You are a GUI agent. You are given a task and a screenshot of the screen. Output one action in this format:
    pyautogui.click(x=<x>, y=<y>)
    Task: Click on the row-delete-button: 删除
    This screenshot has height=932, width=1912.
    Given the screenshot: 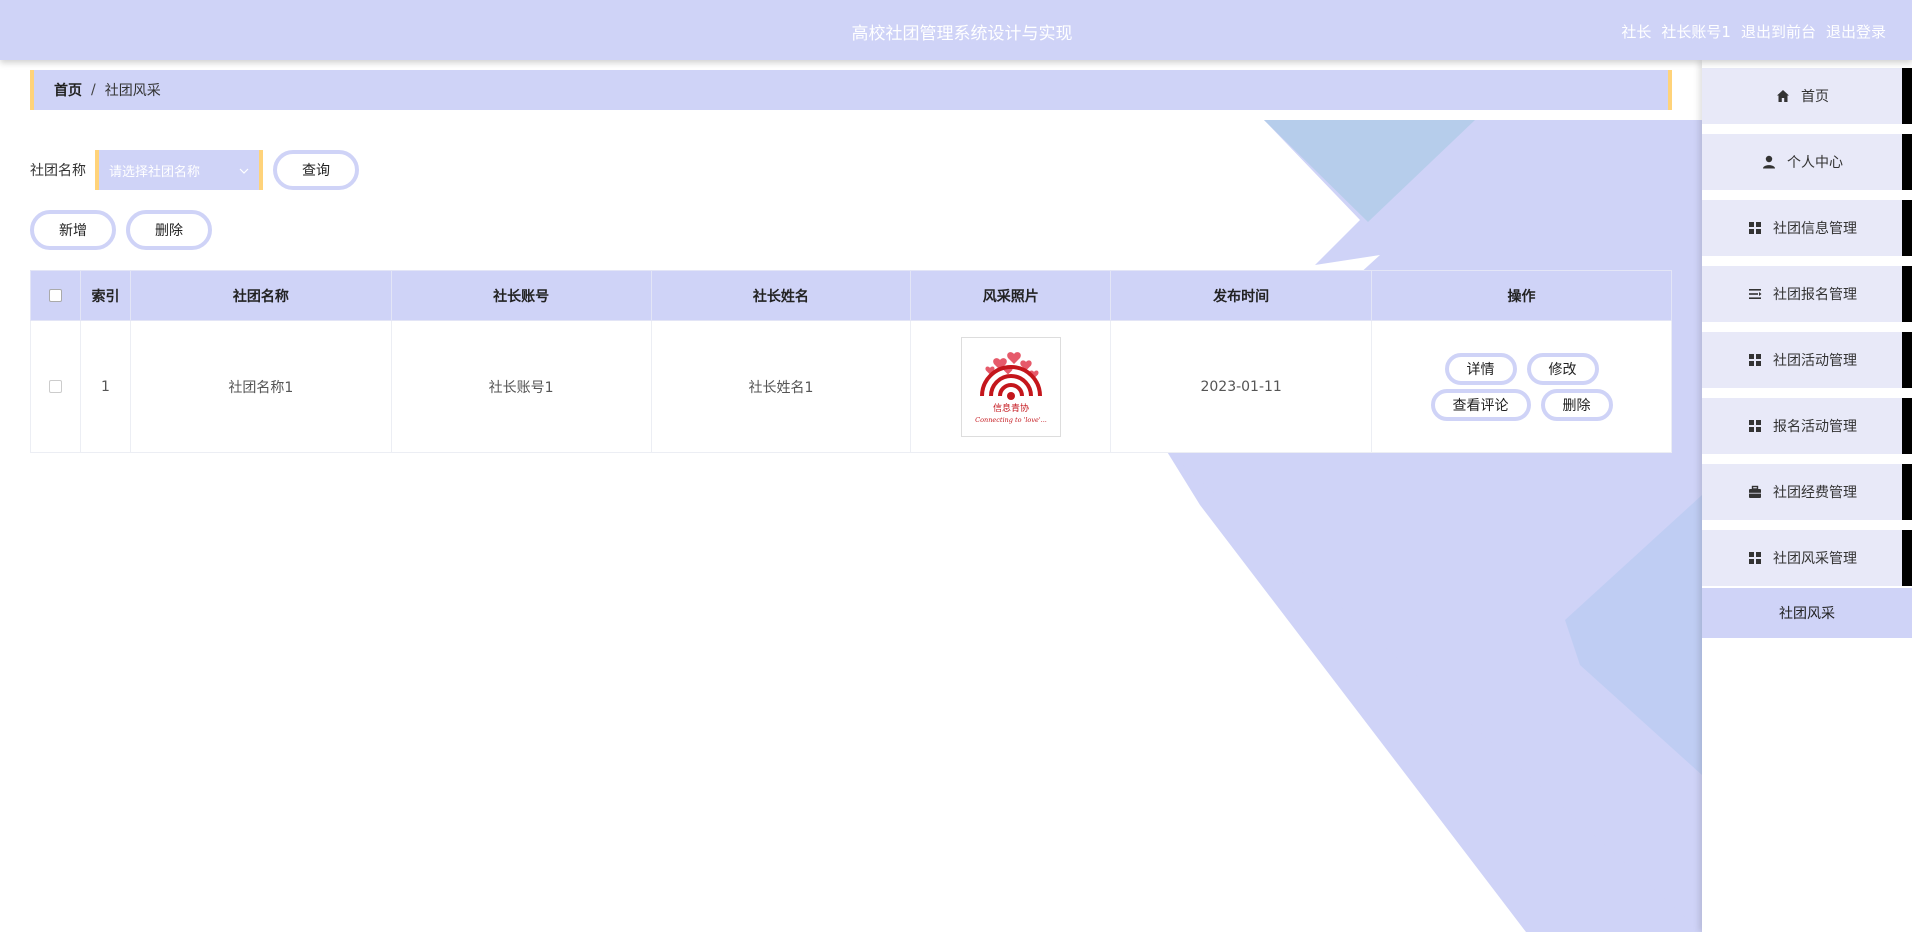 What is the action you would take?
    pyautogui.click(x=1576, y=404)
    